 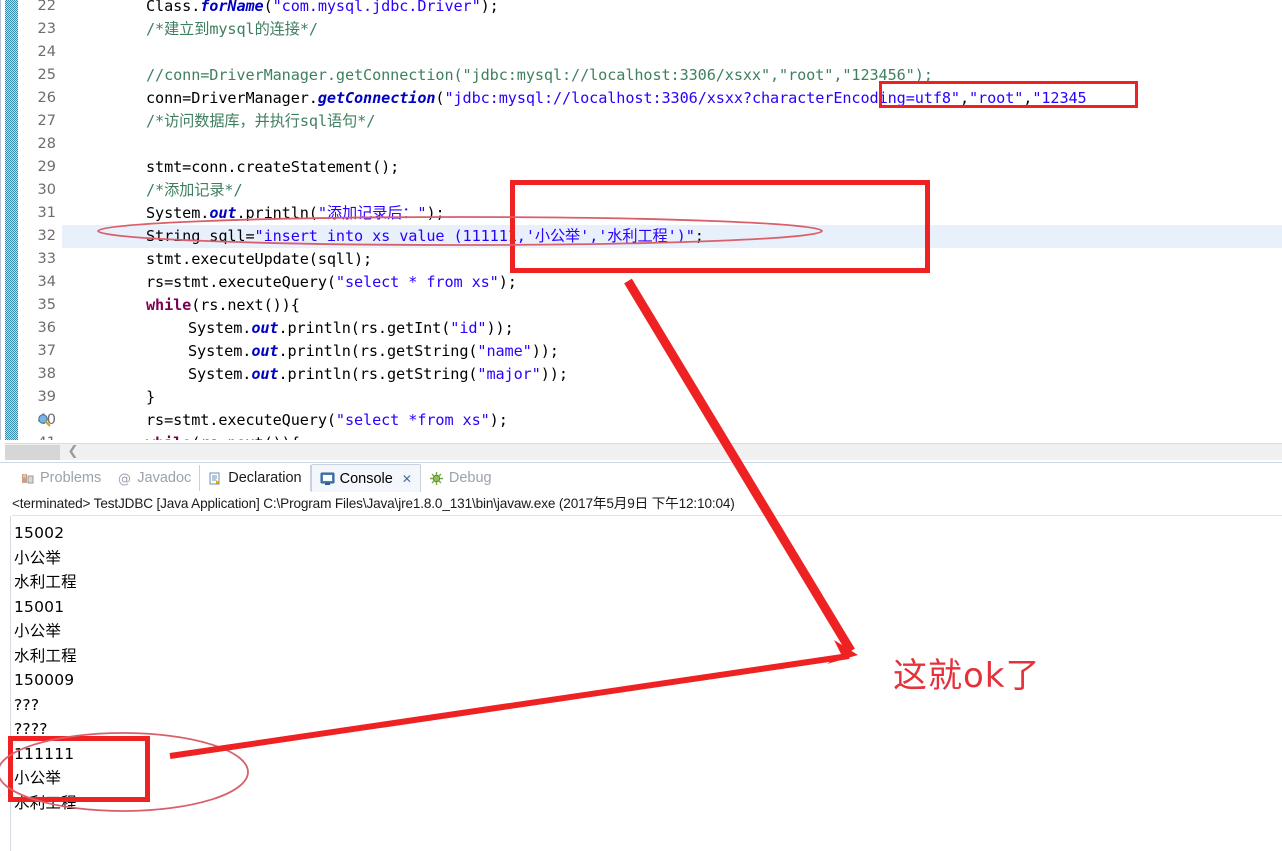 I want to click on annotation-box-console-result, so click(x=79, y=769).